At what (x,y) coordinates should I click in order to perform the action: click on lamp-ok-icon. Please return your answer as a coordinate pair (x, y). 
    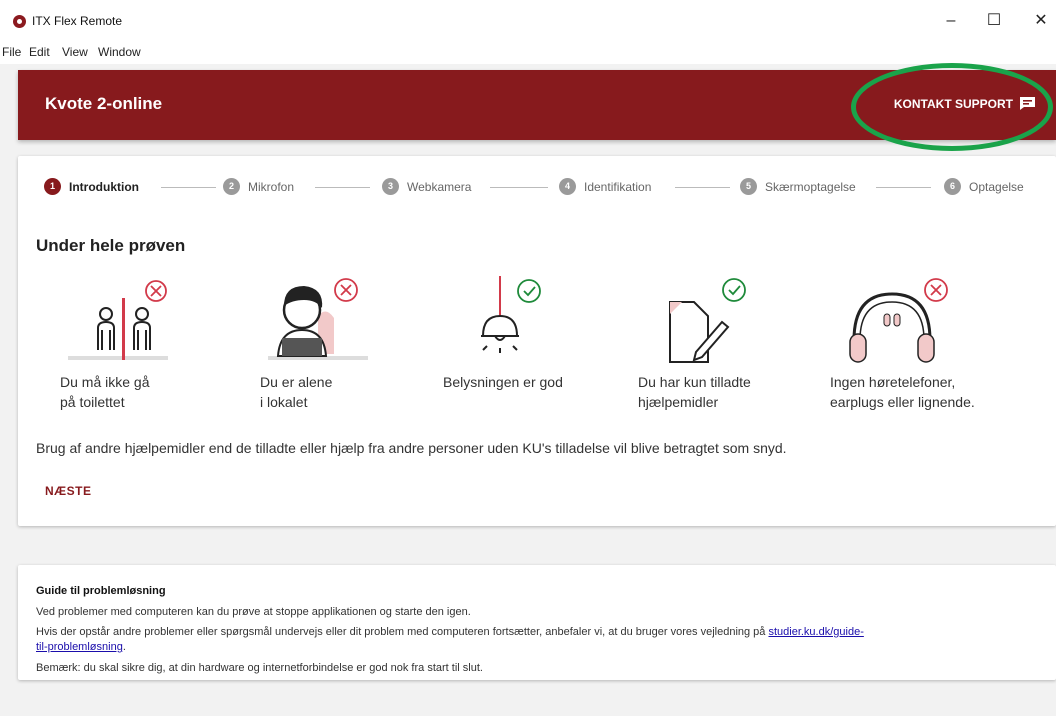
    Looking at the image, I should click on (511, 314).